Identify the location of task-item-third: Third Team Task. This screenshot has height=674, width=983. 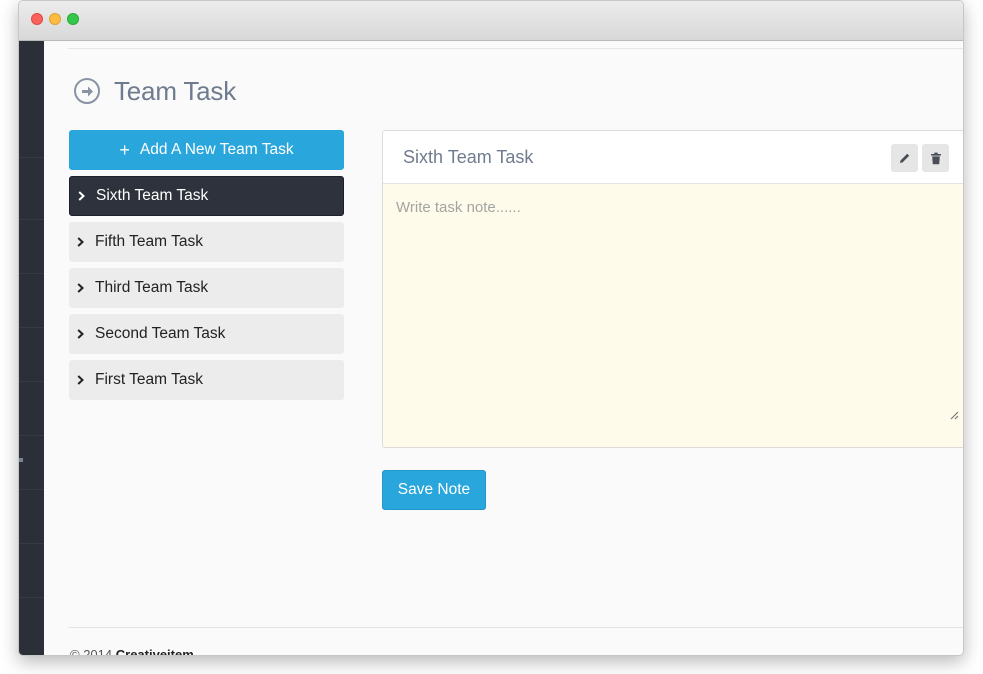
(206, 288).